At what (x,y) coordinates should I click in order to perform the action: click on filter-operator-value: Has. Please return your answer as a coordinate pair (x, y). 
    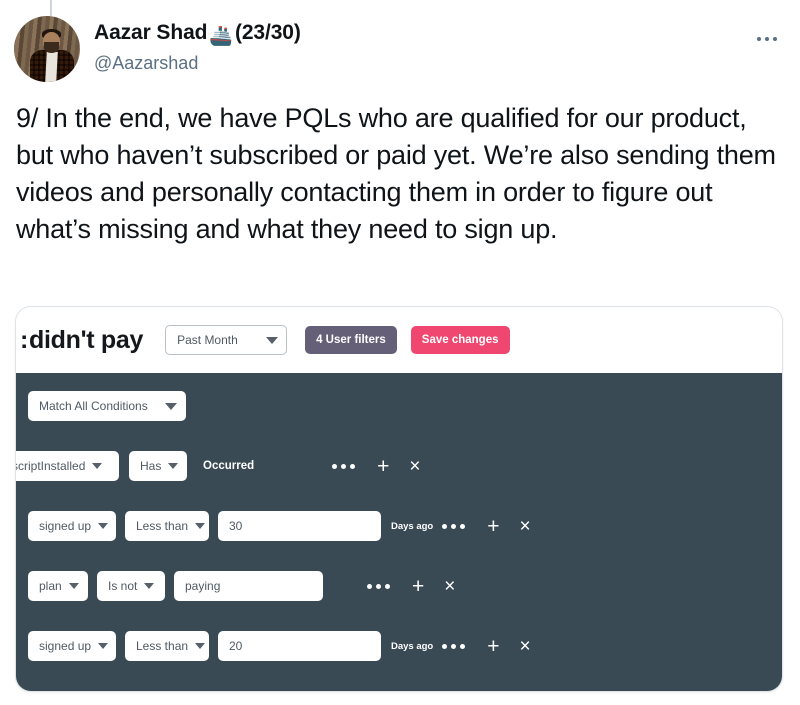
    Looking at the image, I should click on (151, 466).